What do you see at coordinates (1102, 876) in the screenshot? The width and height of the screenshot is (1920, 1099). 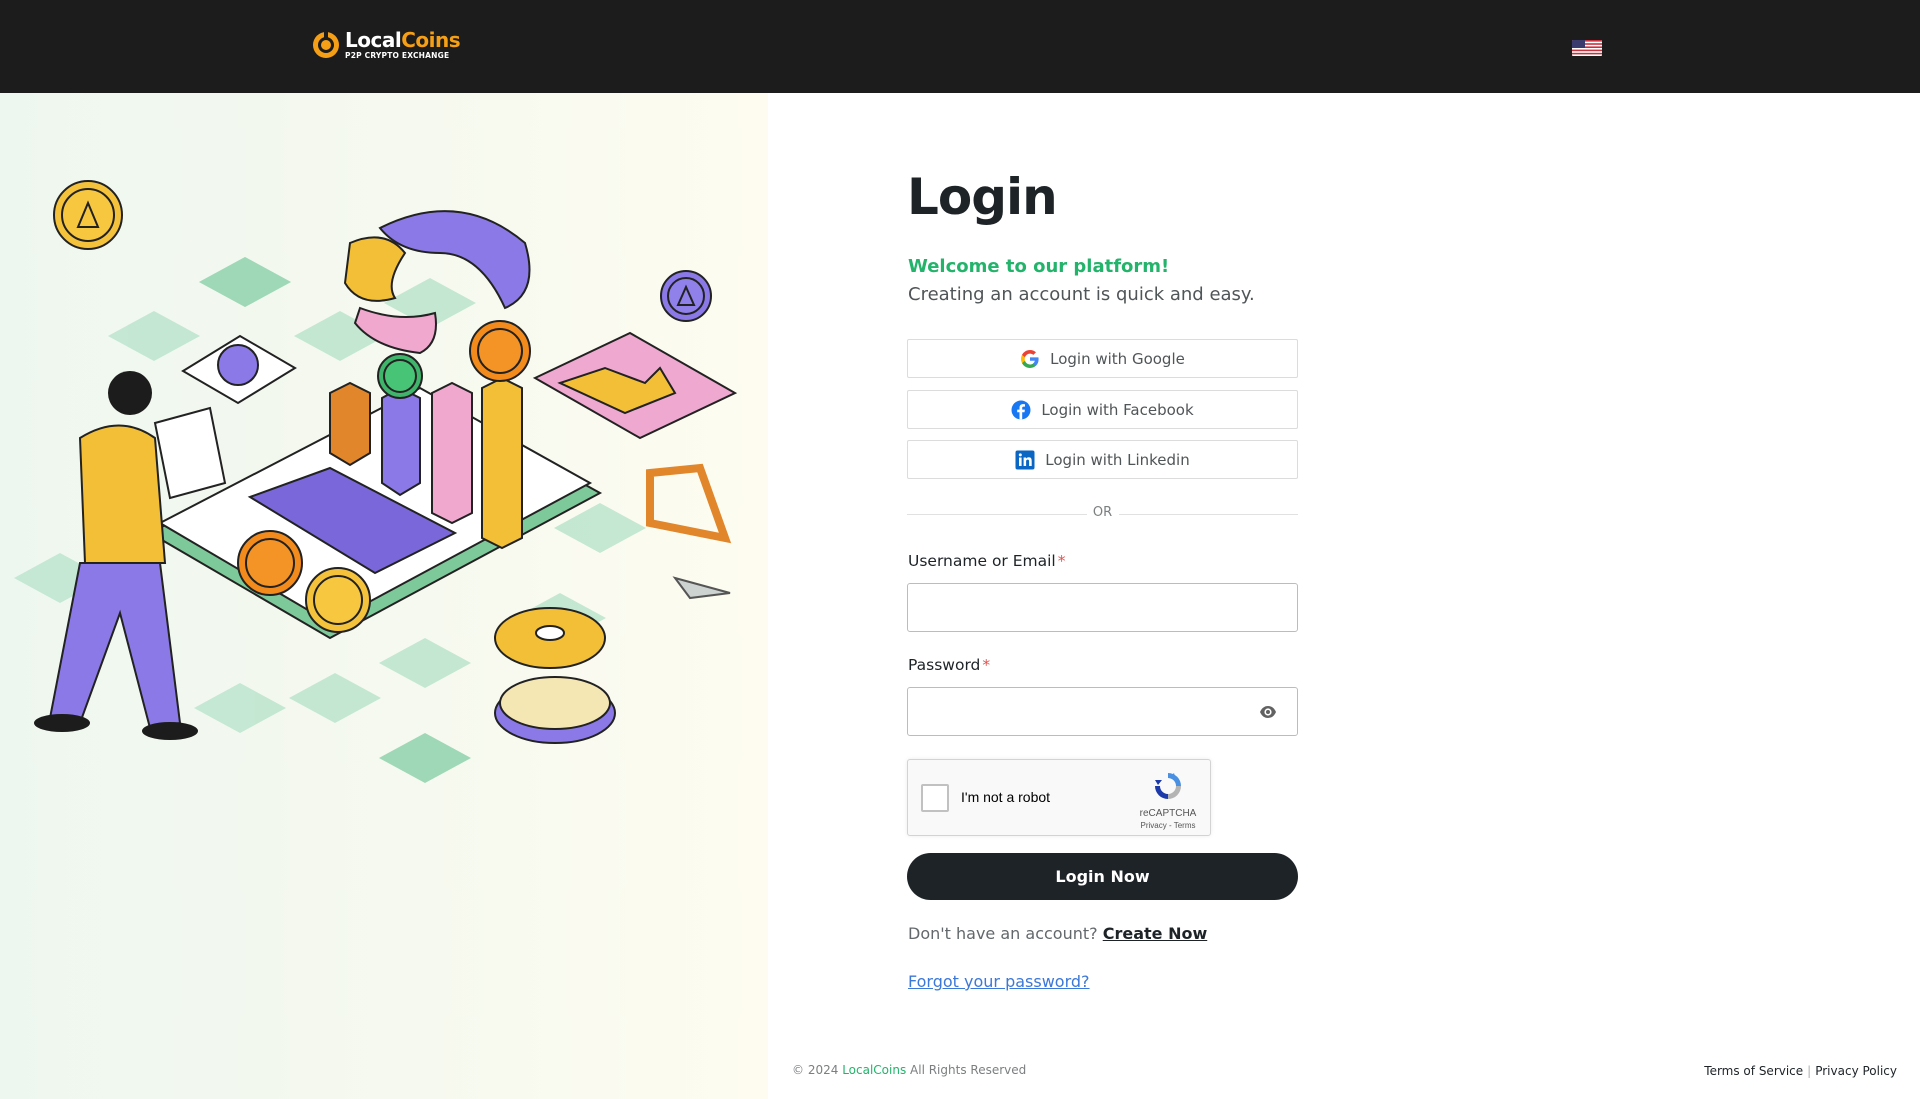 I see `login-now-button: Login Now` at bounding box center [1102, 876].